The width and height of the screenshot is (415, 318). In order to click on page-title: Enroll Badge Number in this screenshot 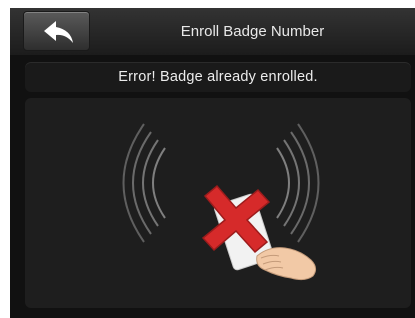, I will do `click(252, 31)`.